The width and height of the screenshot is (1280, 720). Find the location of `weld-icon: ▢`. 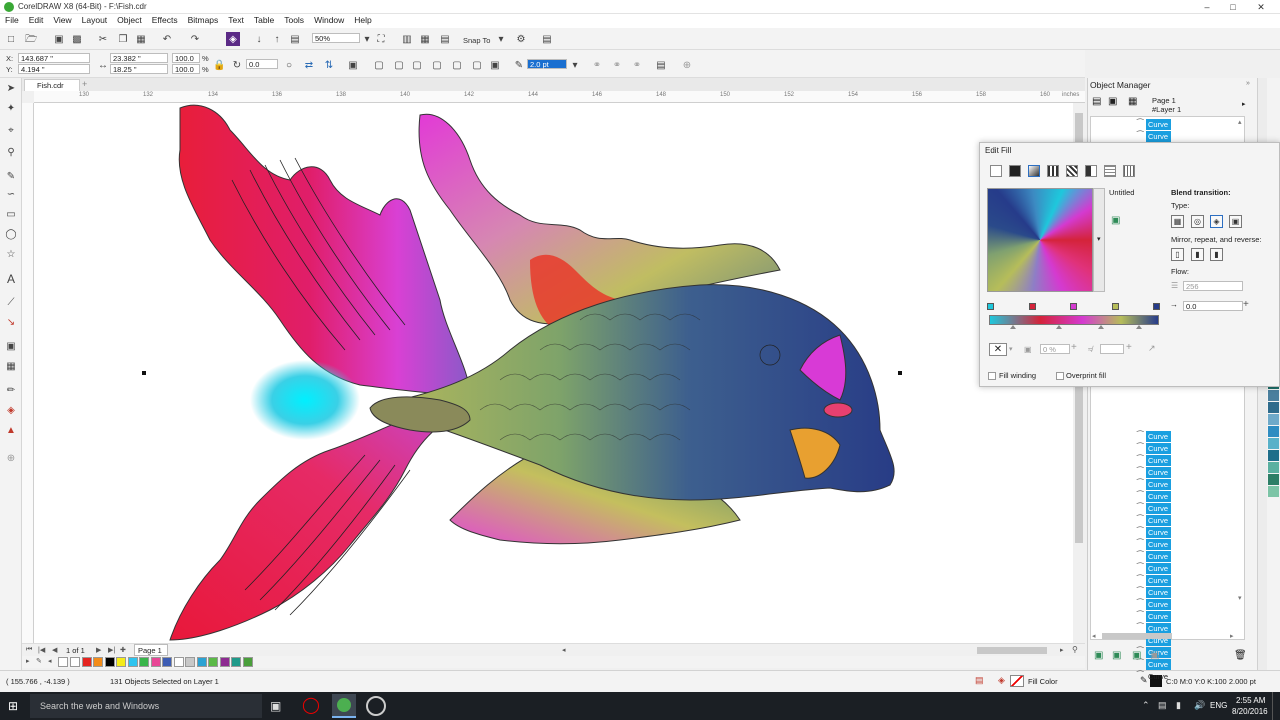

weld-icon: ▢ is located at coordinates (379, 65).